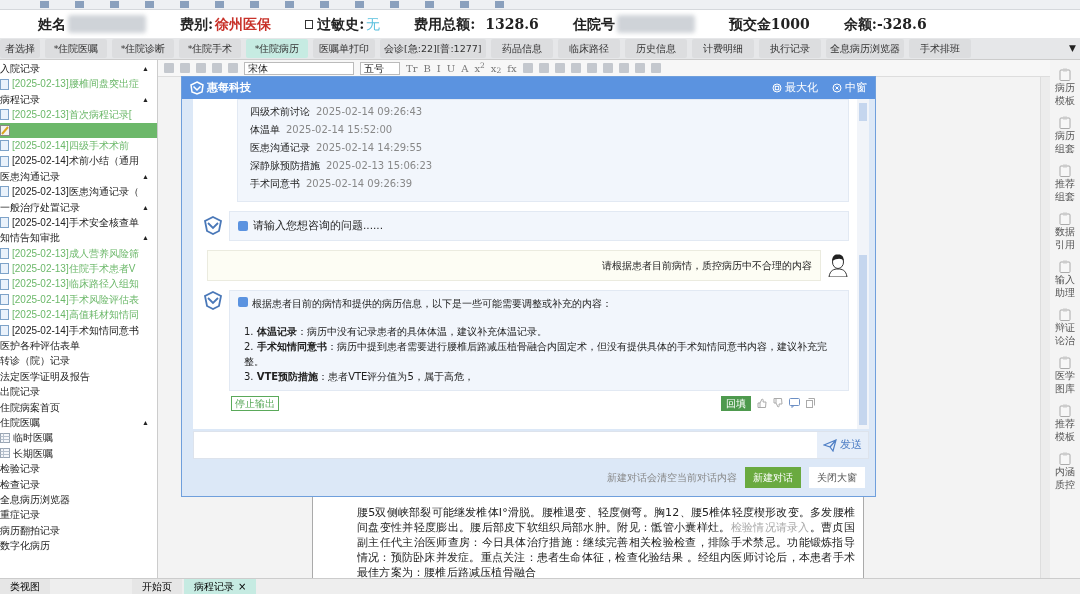  I want to click on tool-button: 病历组套, so click(1065, 135).